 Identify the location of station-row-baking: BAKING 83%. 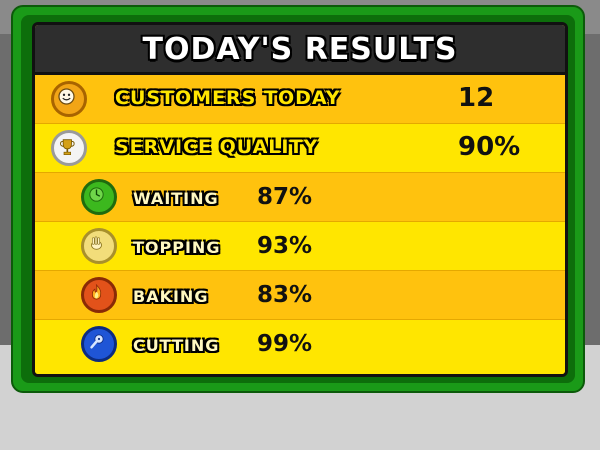
(300, 295).